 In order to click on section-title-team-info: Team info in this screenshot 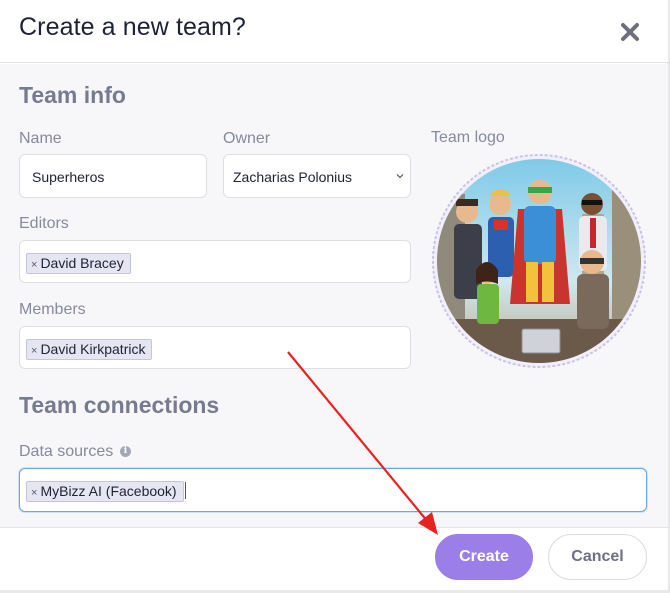, I will do `click(72, 95)`.